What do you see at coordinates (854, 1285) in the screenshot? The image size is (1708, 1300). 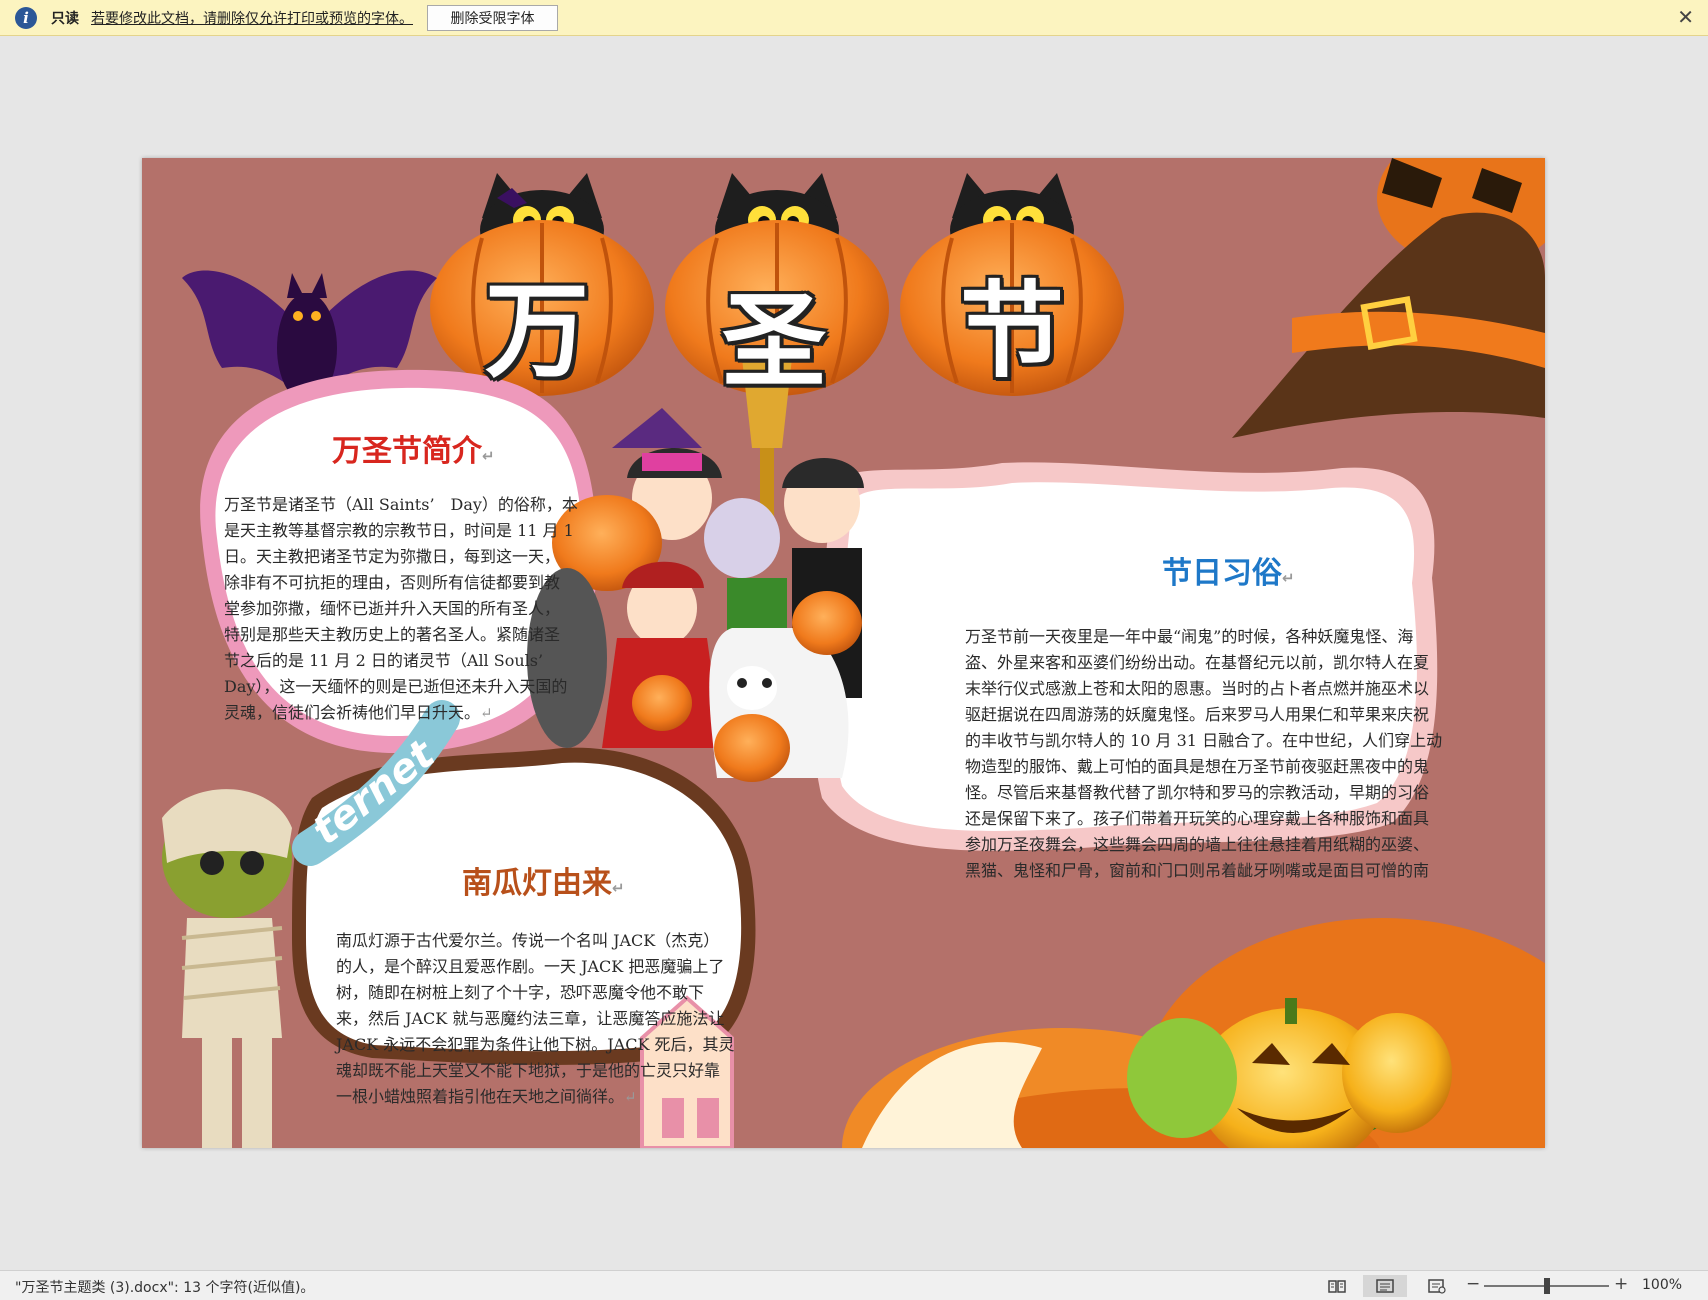 I see `status-bar: "万圣节主题类 (3).docx": 13 个字符(近似值)。 − + 100%` at bounding box center [854, 1285].